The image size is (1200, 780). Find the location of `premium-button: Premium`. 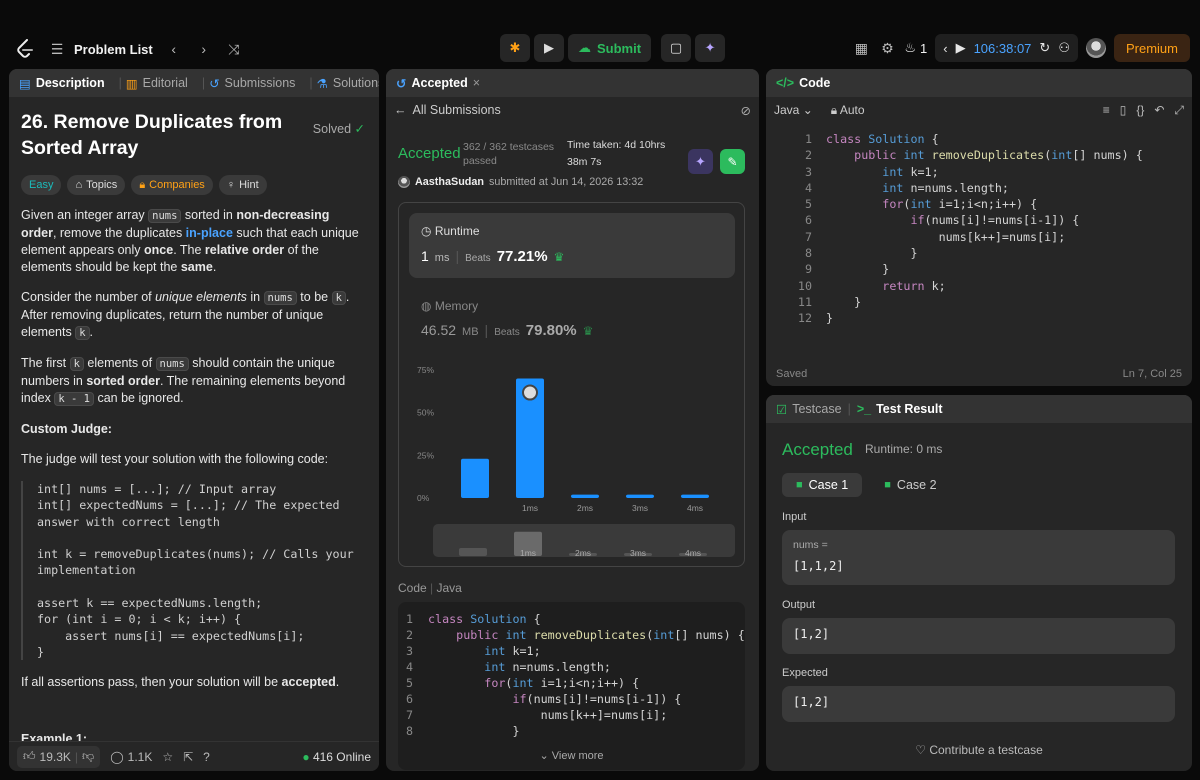

premium-button: Premium is located at coordinates (1151, 48).